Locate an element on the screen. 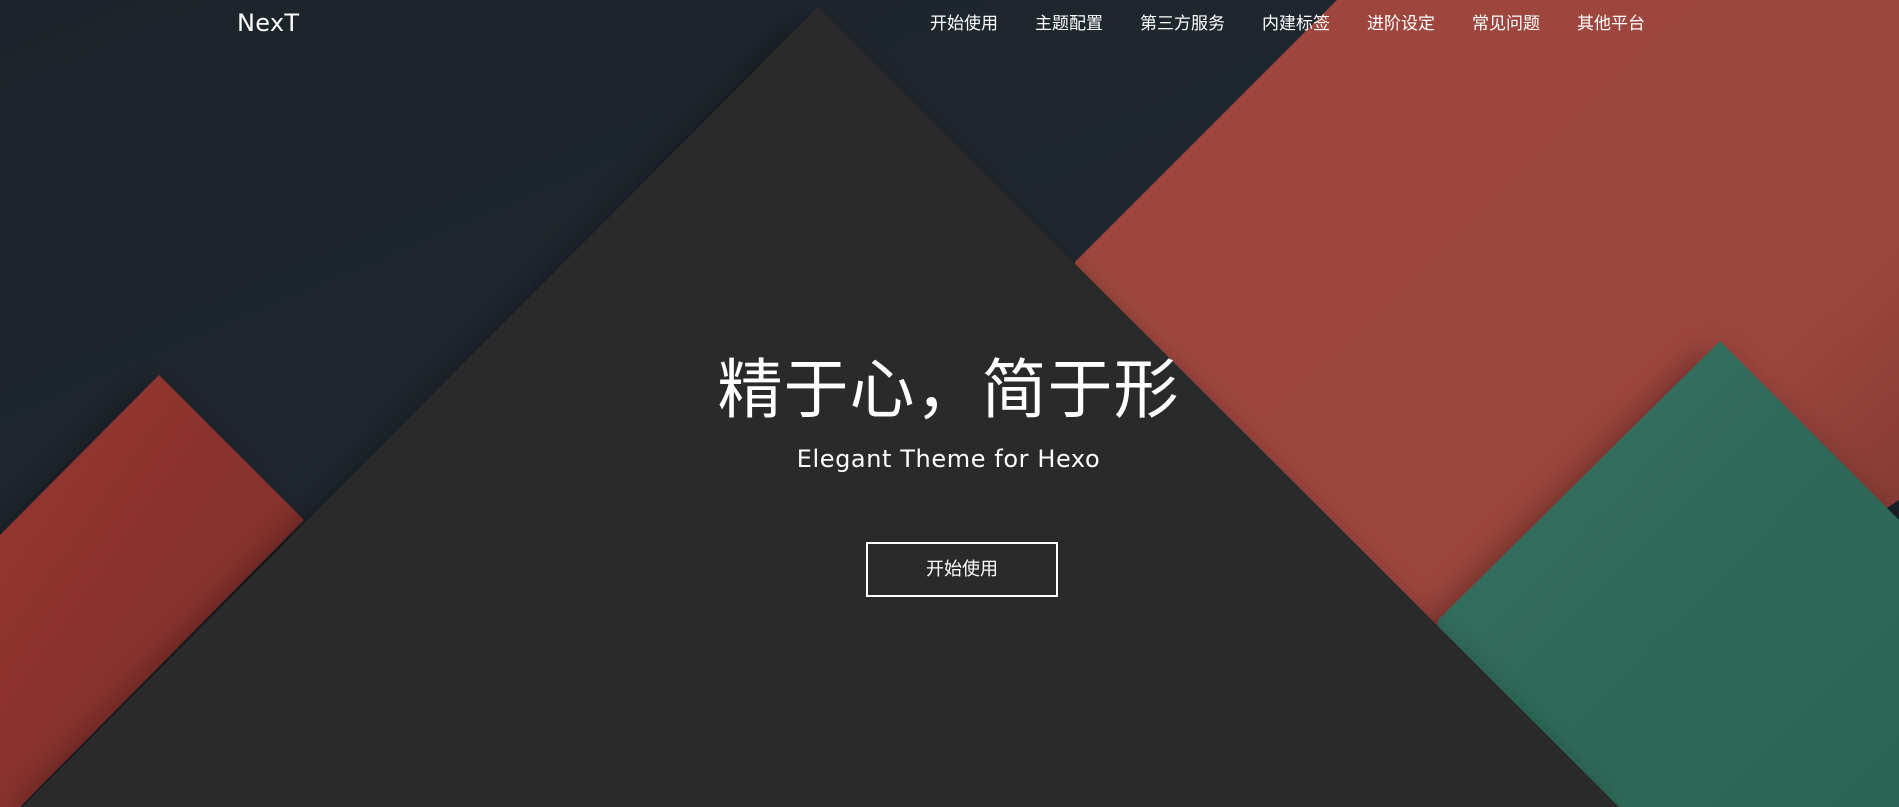 The image size is (1899, 807). nav-item-built-in-tags: 内建标签 is located at coordinates (1296, 24).